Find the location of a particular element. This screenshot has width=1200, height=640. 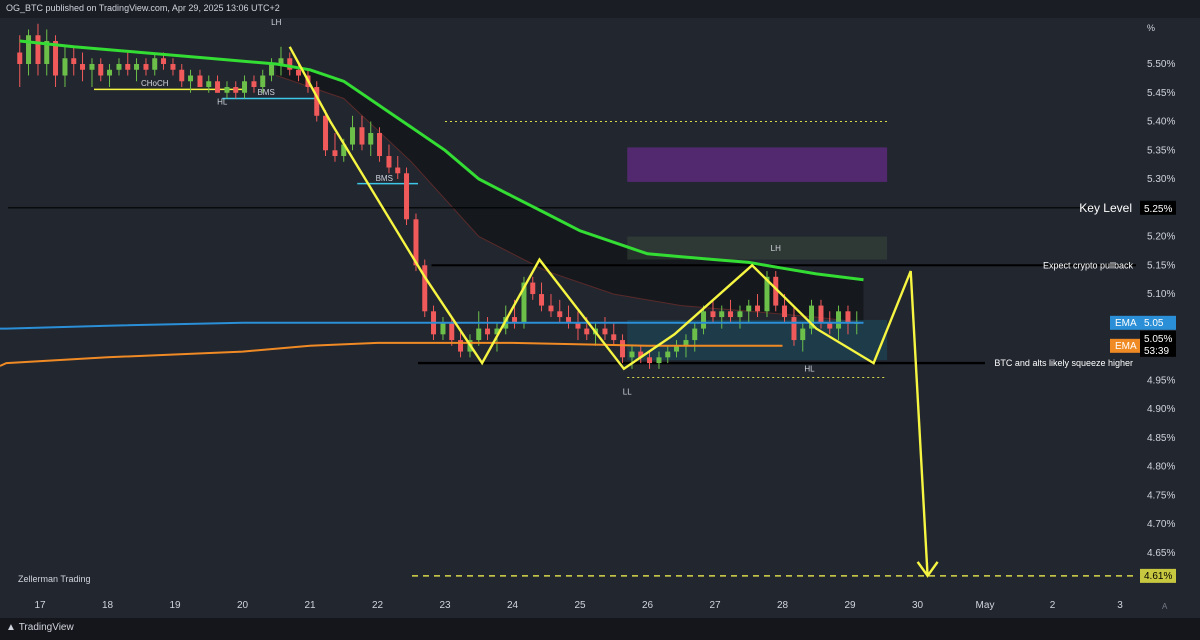

x-tick-label: May is located at coordinates (985, 605).